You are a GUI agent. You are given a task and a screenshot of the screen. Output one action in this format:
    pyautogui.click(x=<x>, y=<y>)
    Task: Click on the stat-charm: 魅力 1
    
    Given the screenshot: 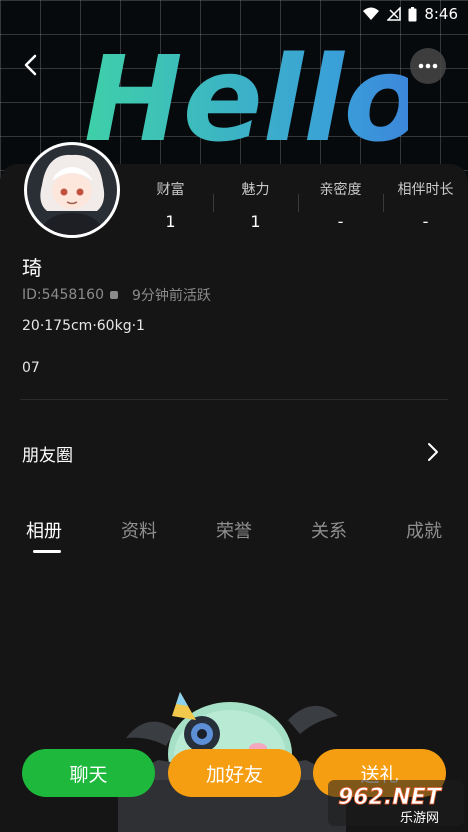 What is the action you would take?
    pyautogui.click(x=255, y=210)
    